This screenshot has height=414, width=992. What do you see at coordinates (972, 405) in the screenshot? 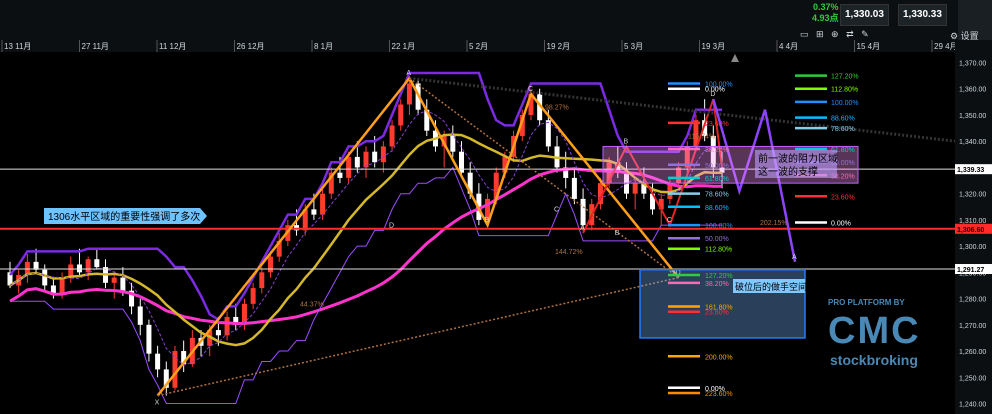
I see `y-tick-label: 1,240.00` at bounding box center [972, 405].